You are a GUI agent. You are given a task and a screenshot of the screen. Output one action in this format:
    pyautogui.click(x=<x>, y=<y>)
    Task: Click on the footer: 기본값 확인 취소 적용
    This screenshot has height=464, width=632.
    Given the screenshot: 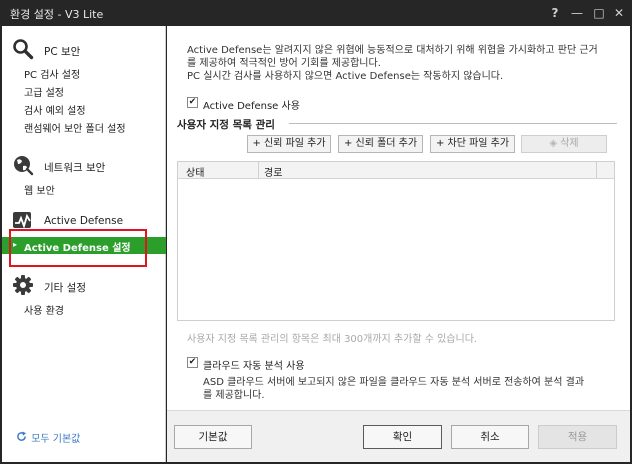 What is the action you would take?
    pyautogui.click(x=398, y=436)
    